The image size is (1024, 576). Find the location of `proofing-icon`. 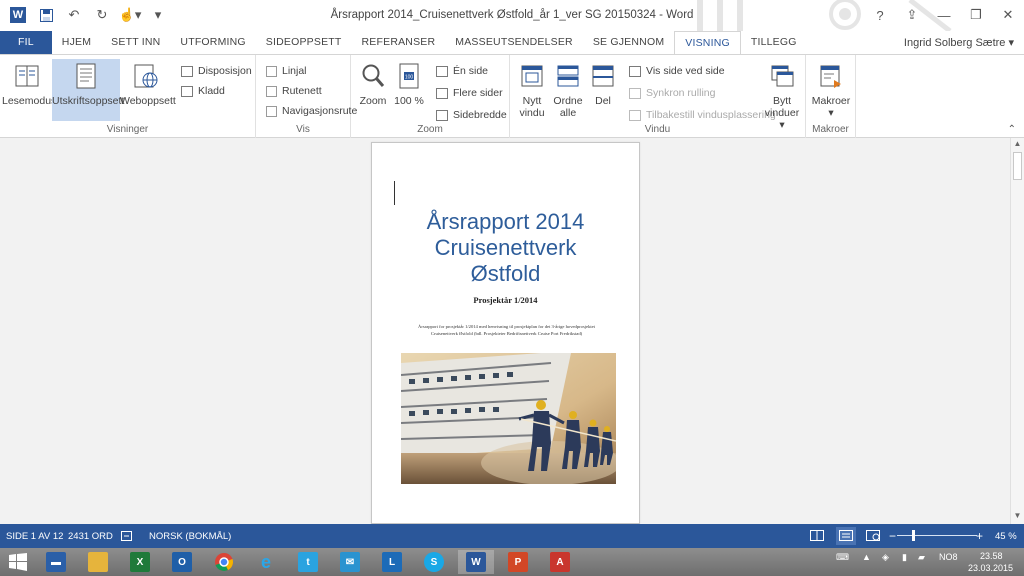

proofing-icon is located at coordinates (126, 537).